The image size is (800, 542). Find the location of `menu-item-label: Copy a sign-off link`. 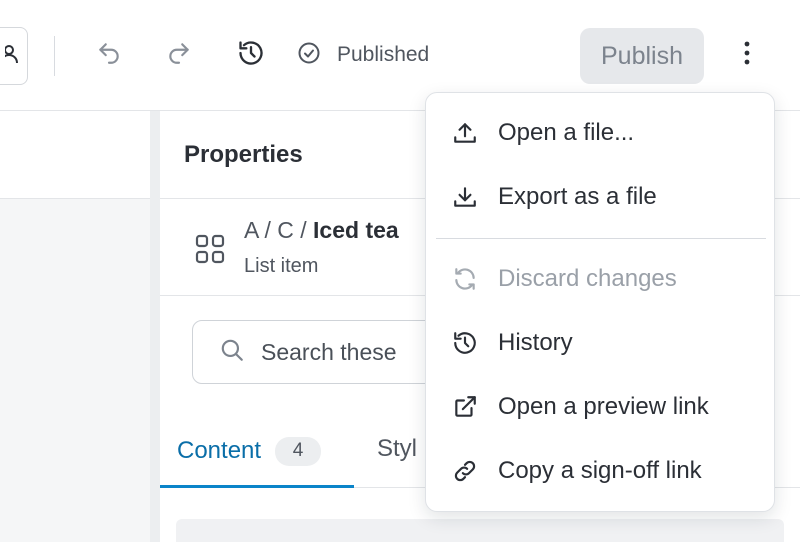

menu-item-label: Copy a sign-off link is located at coordinates (600, 470).